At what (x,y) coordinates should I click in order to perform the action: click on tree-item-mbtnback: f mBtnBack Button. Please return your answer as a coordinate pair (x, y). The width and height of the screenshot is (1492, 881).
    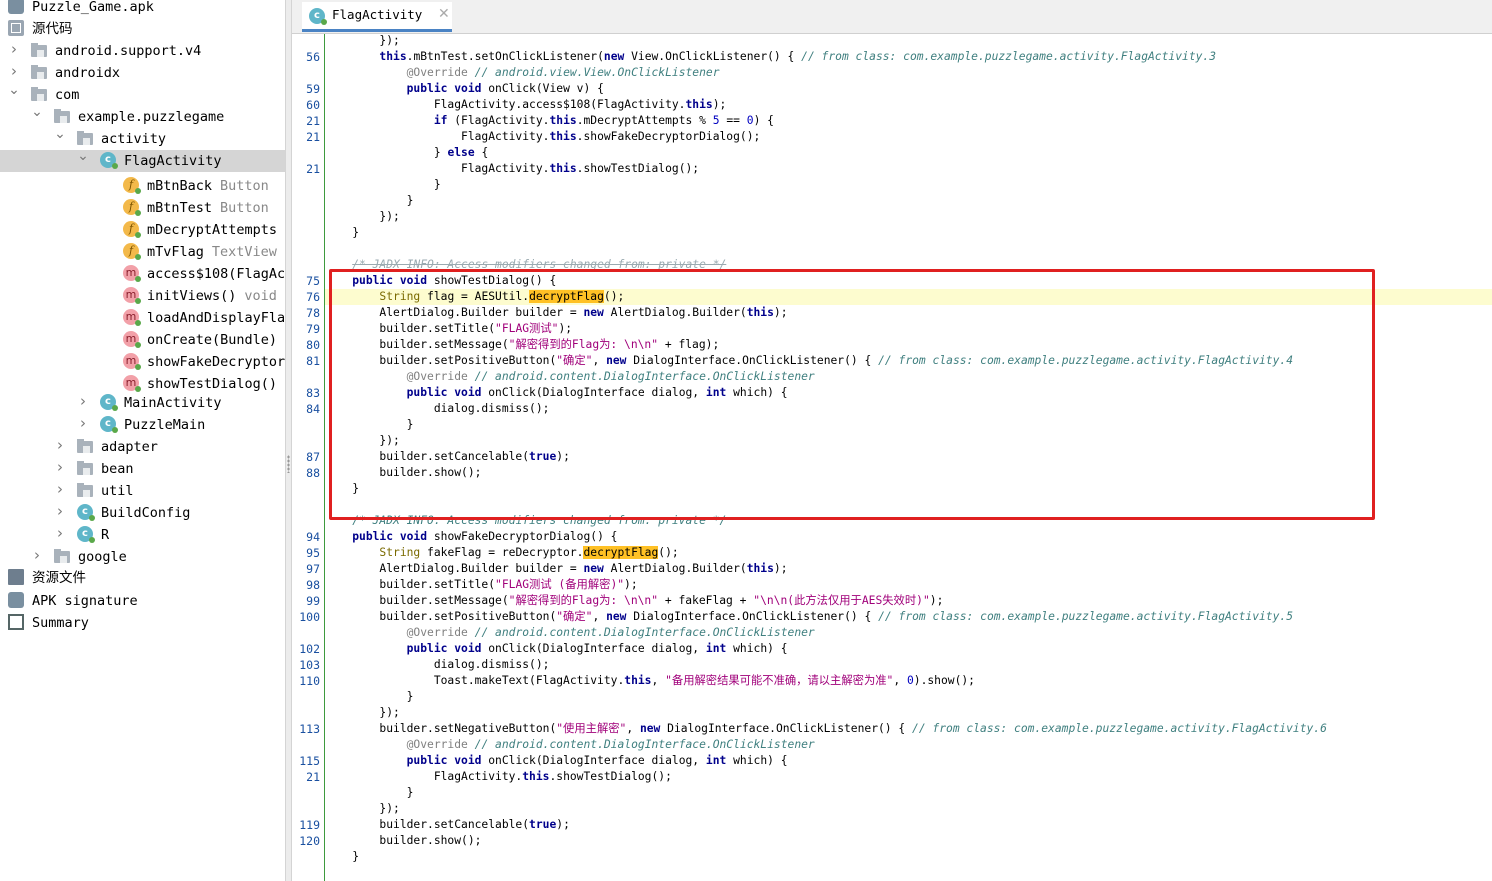
    Looking at the image, I should click on (142, 186).